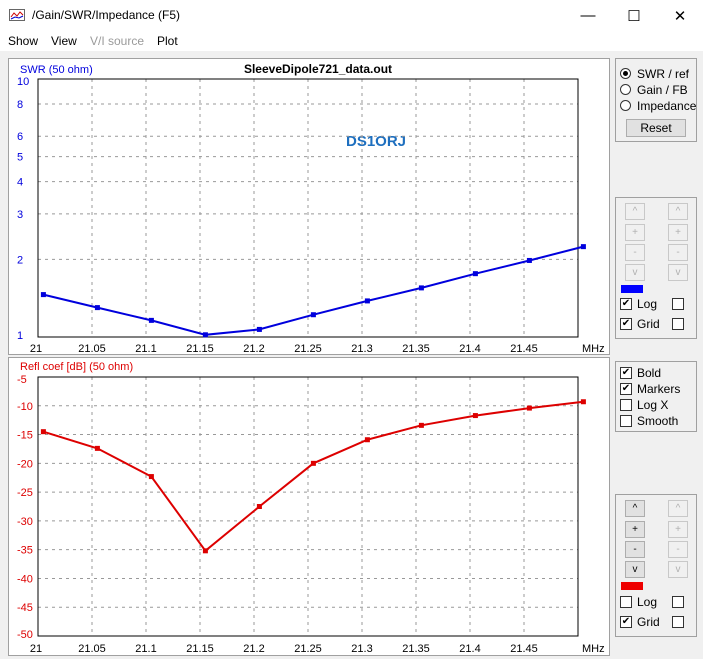 The width and height of the screenshot is (703, 659). I want to click on radio-gain-fb: Gain / FB, so click(654, 89).